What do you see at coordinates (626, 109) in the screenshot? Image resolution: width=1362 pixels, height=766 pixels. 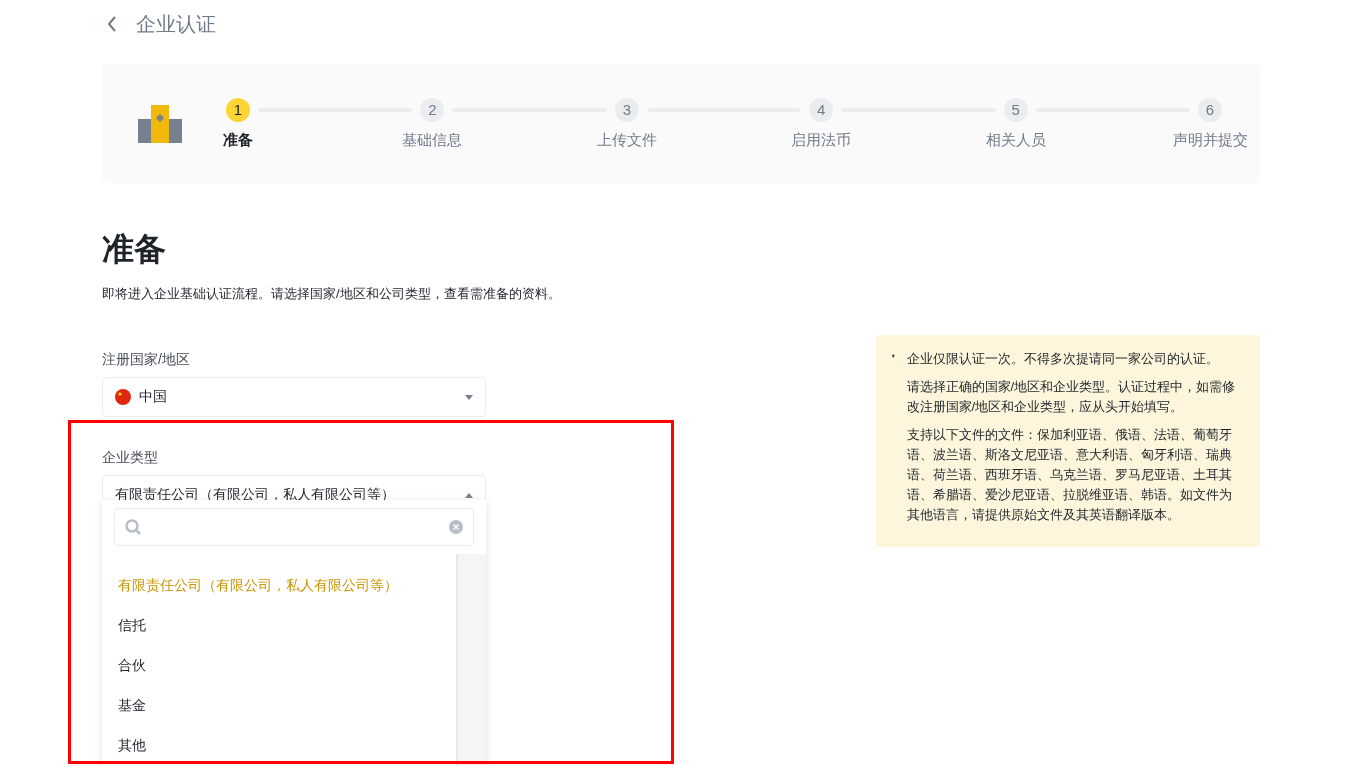 I see `step-number: 3` at bounding box center [626, 109].